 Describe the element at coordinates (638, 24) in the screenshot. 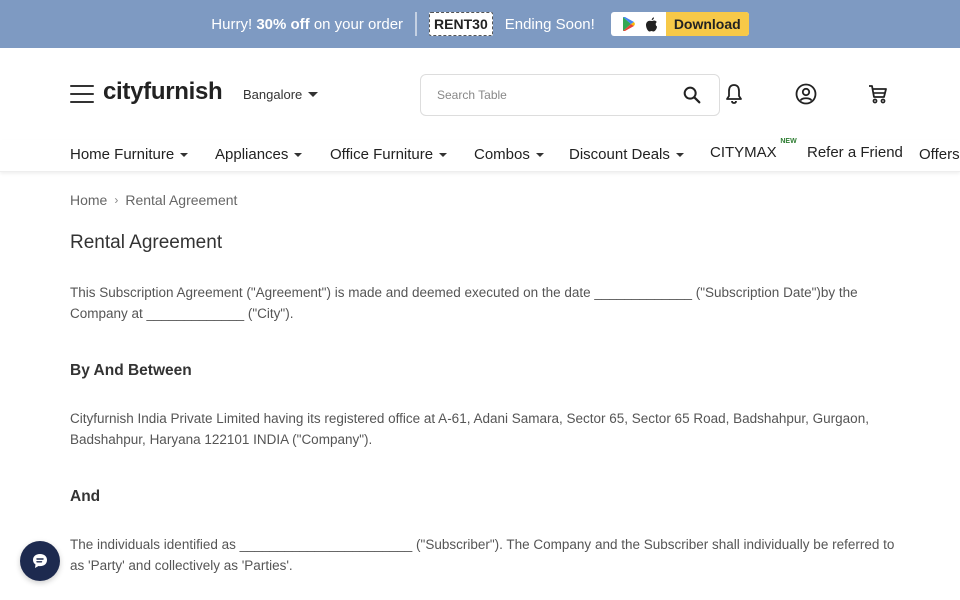

I see `store-icons` at that location.